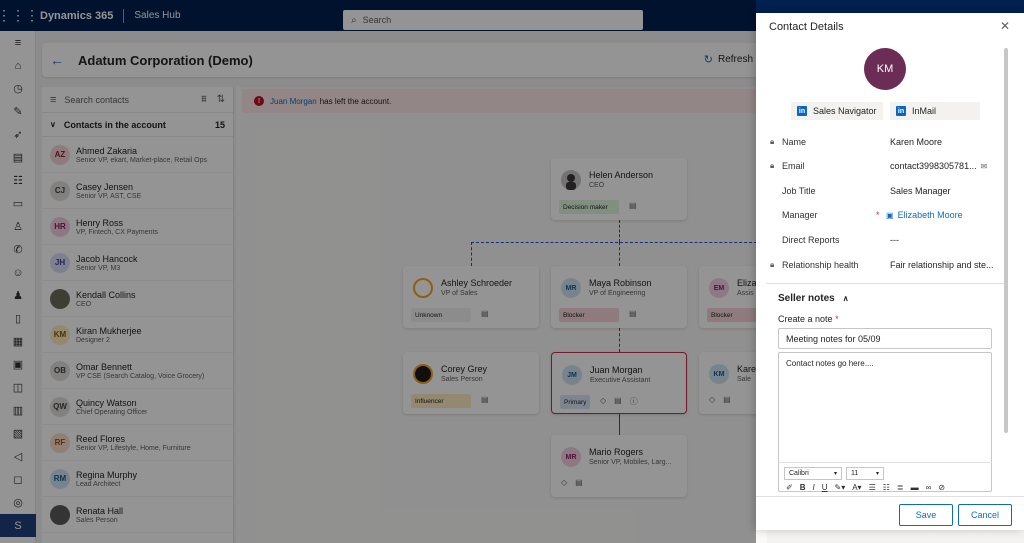  I want to click on field-value: Sales Manager, so click(920, 191).